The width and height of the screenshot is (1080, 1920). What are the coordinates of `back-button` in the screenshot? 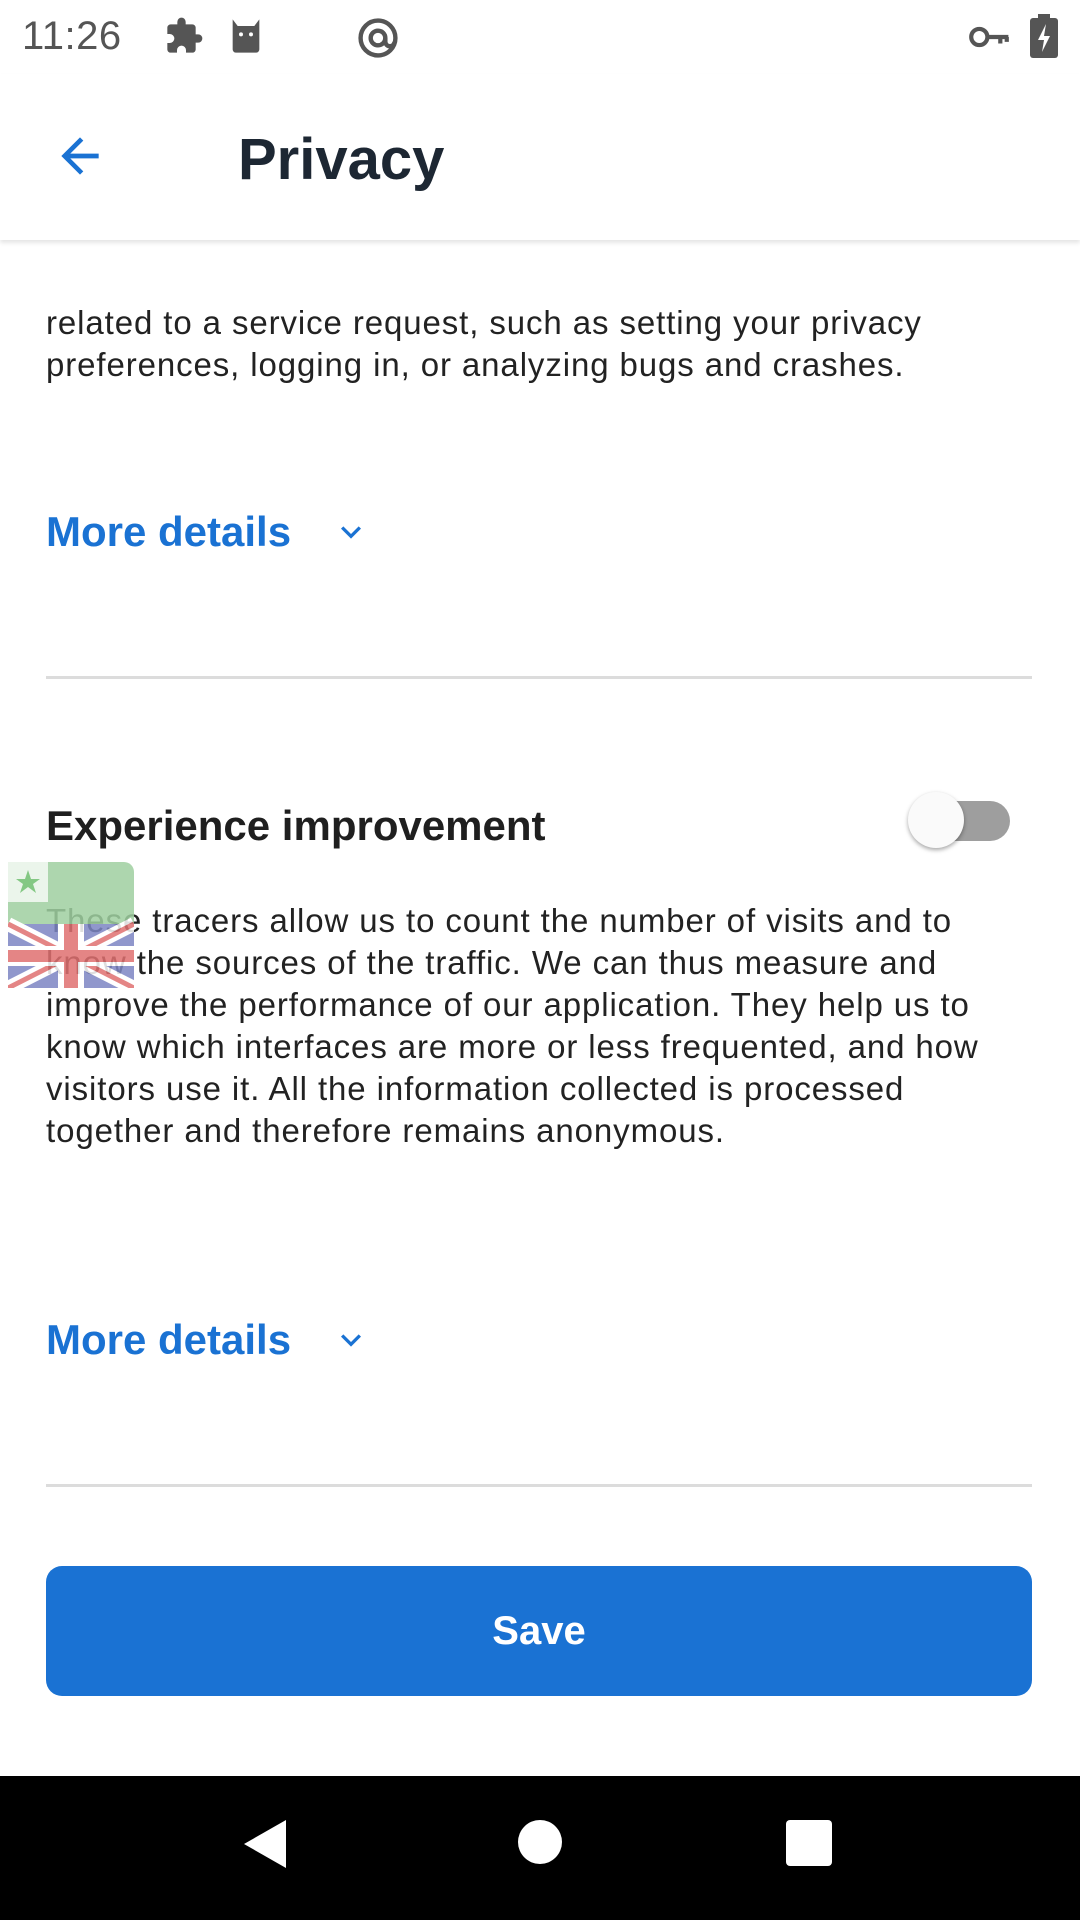 It's located at (80, 158).